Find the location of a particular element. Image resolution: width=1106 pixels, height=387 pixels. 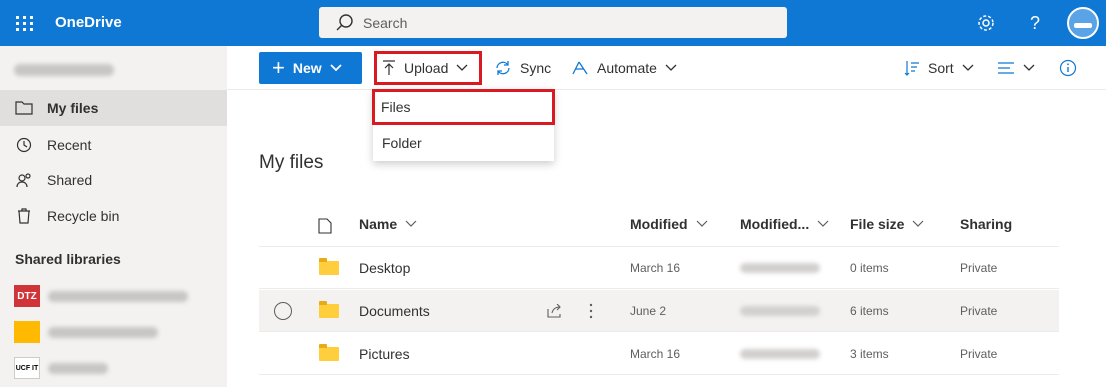

column-header-label: Name is located at coordinates (378, 224).